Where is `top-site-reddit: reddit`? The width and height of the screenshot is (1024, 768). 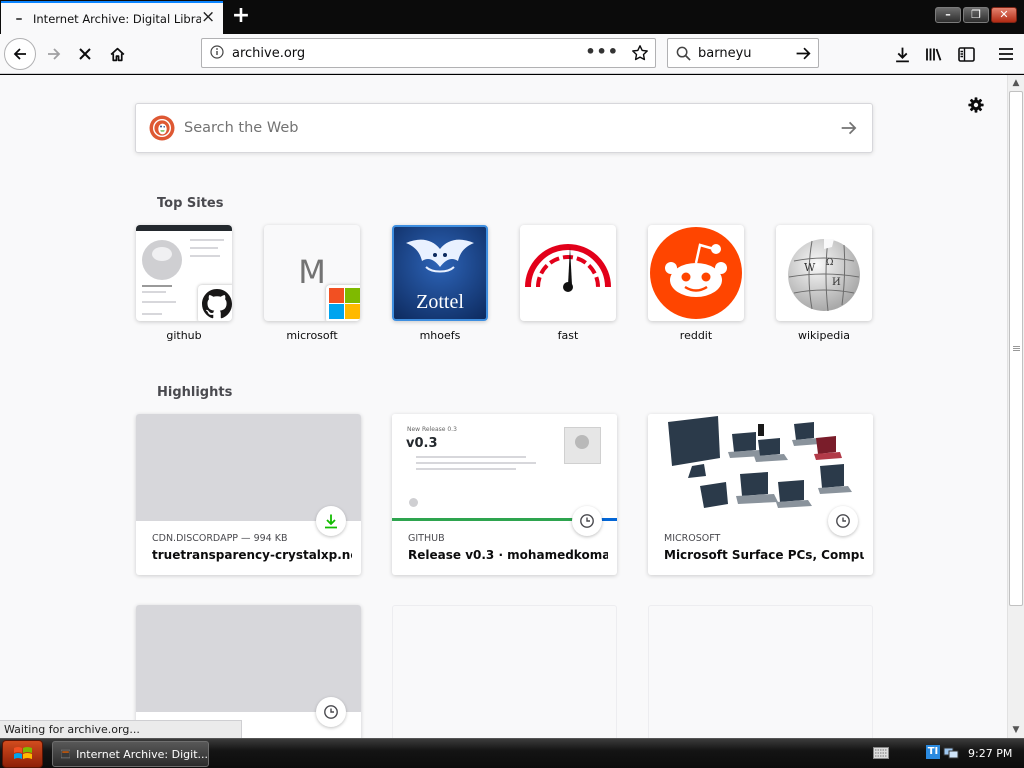
top-site-reddit: reddit is located at coordinates (696, 283).